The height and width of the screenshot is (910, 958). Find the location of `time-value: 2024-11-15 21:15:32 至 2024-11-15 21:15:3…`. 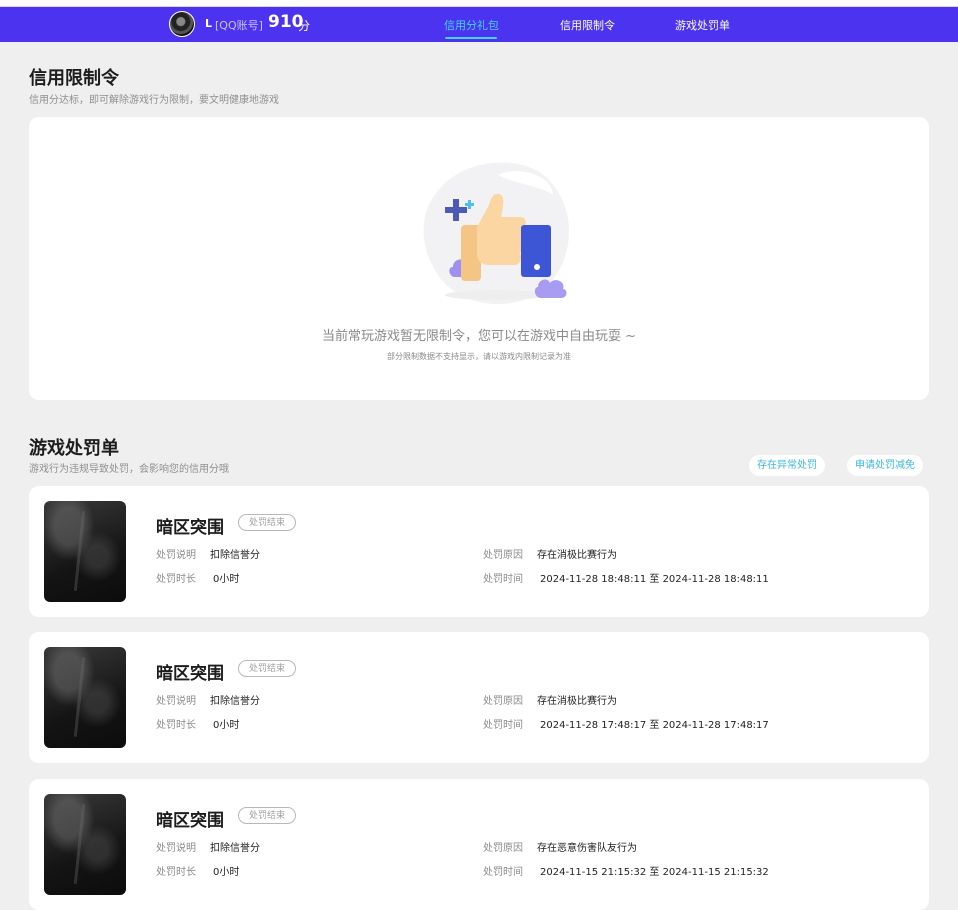

time-value: 2024-11-15 21:15:32 至 2024-11-15 21:15:3… is located at coordinates (654, 872).